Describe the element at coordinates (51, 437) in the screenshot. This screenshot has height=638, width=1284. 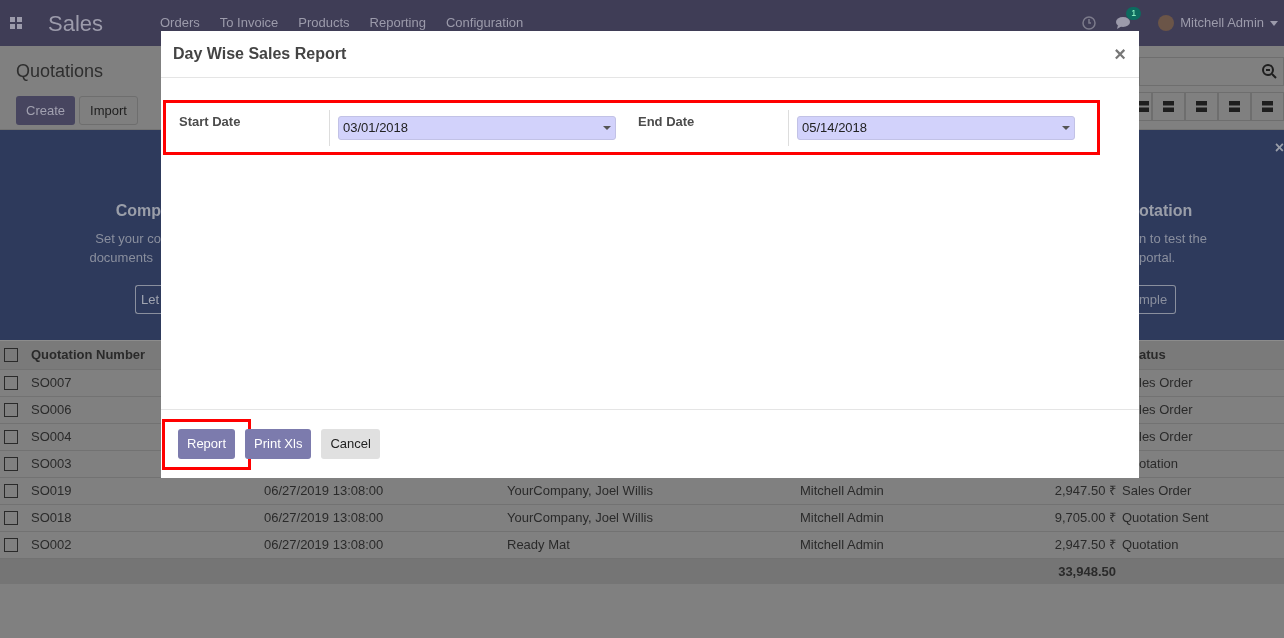
I see `table-cell-text: SO004` at that location.